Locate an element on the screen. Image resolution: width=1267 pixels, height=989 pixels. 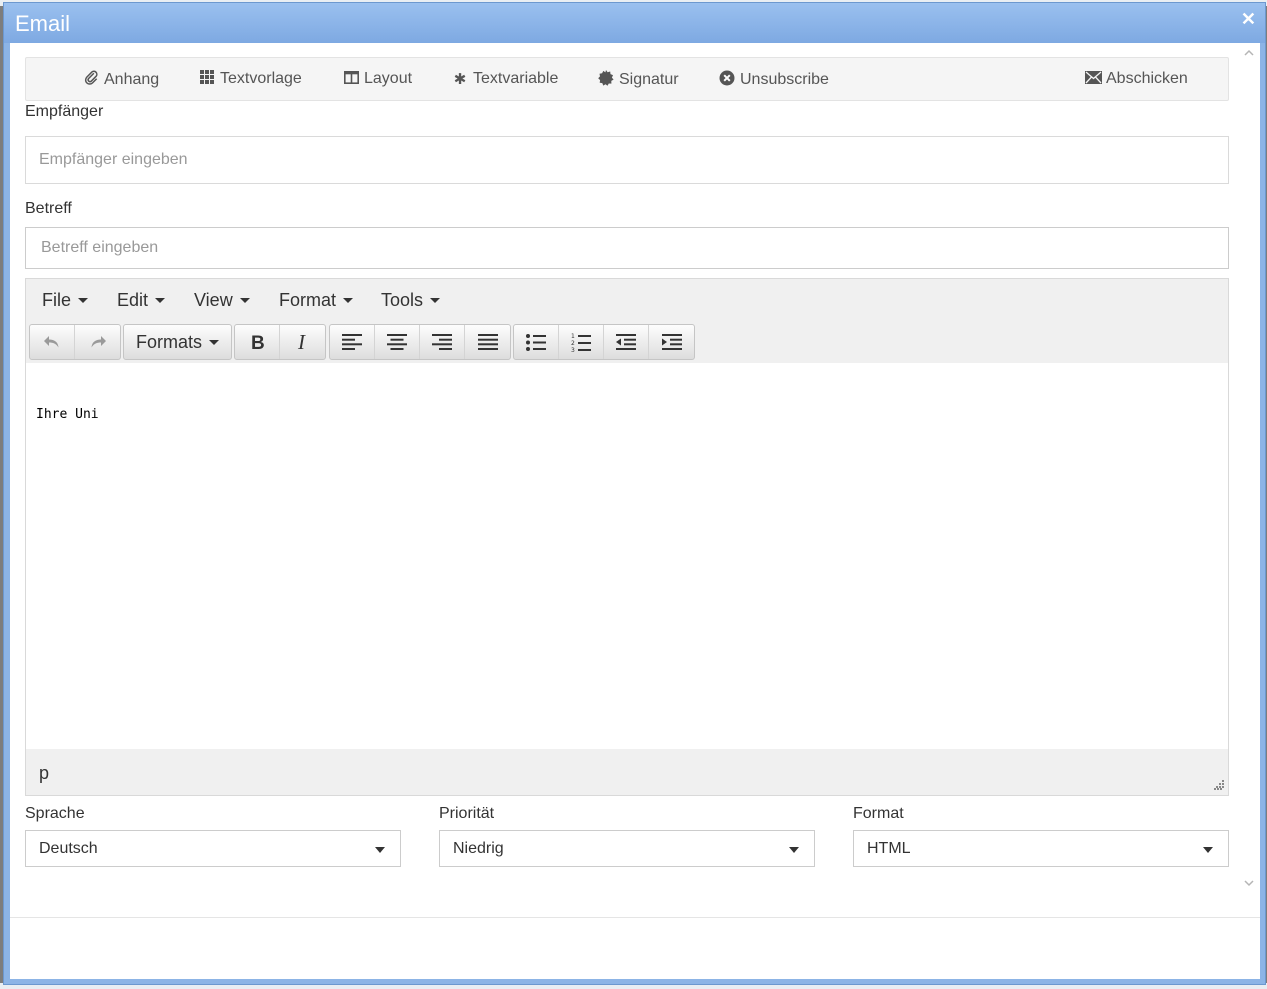
unsubscribe-label: Unsubscribe is located at coordinates (784, 79).